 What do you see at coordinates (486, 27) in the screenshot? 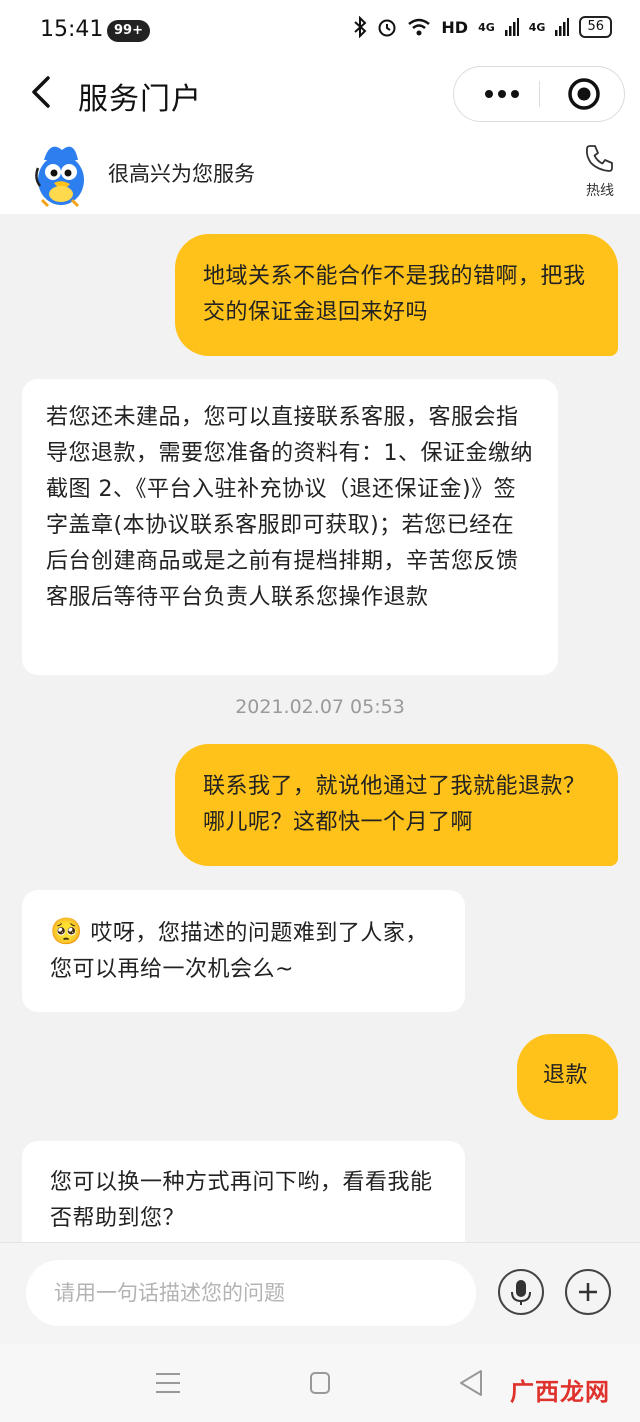
I see `signal-1-label: 4G` at bounding box center [486, 27].